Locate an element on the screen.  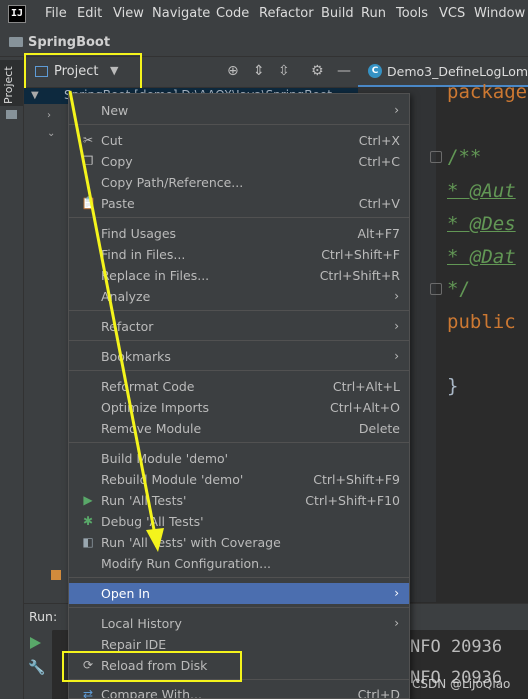
run-panel-label: Run: is located at coordinates (43, 616).